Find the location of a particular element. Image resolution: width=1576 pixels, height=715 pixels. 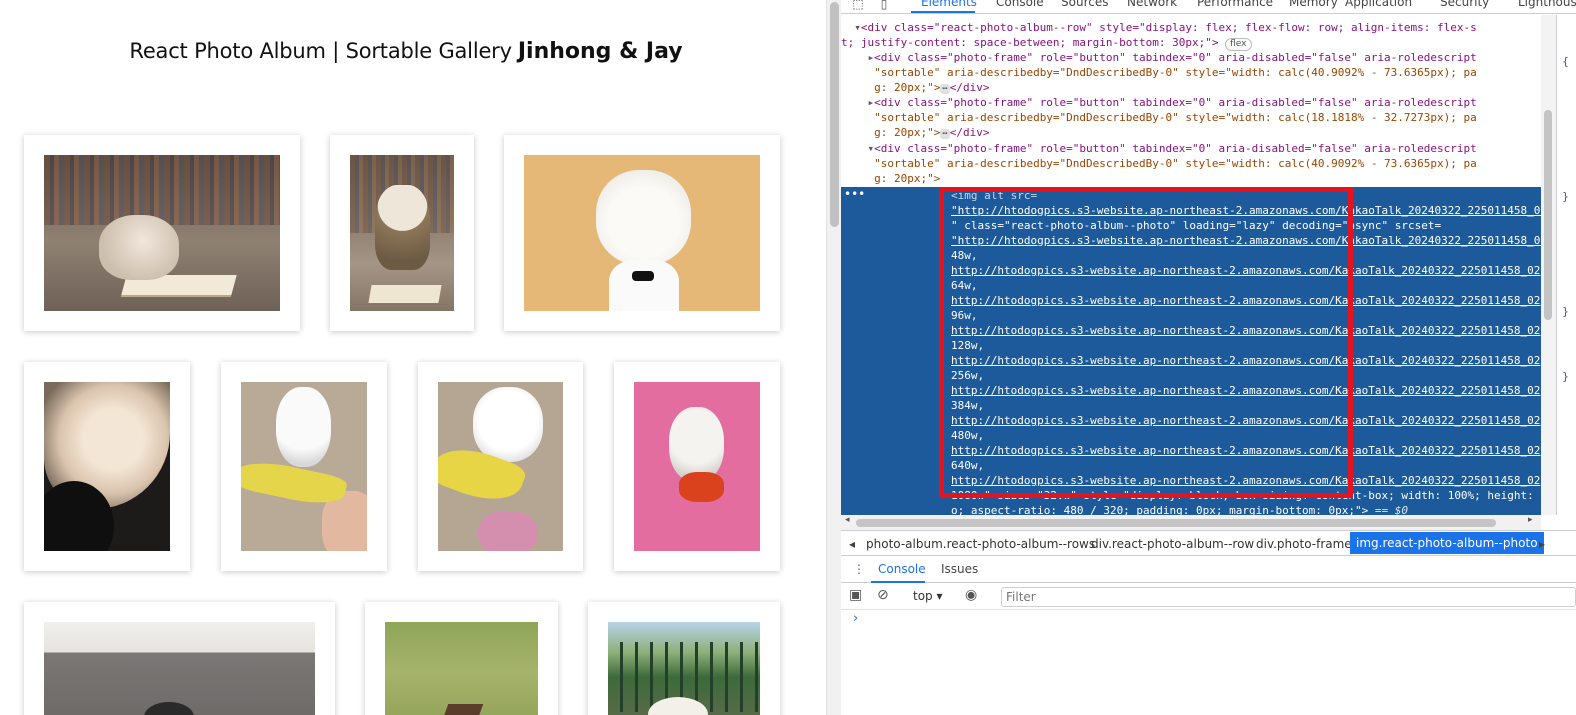

drawer-active-indicator is located at coordinates (898, 582).